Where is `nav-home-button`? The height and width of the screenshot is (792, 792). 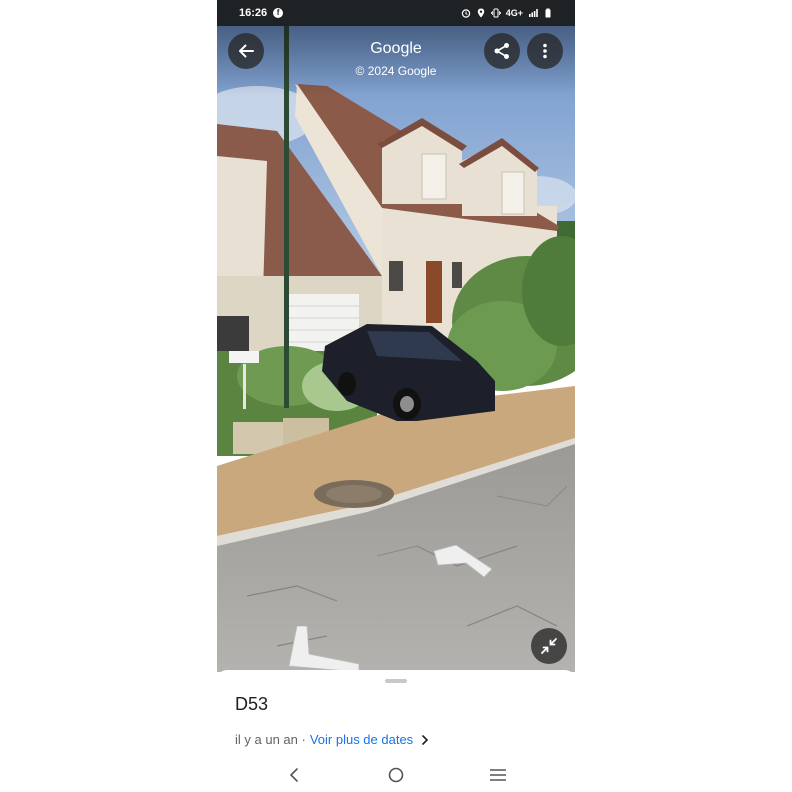
nav-home-button is located at coordinates (396, 775).